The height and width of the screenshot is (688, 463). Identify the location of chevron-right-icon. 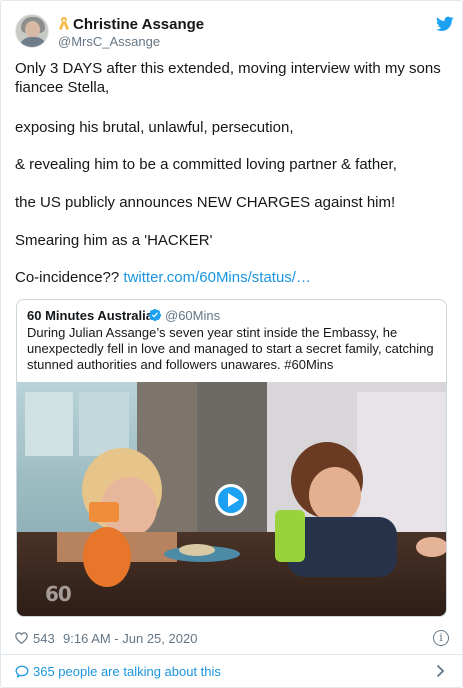
(440, 671).